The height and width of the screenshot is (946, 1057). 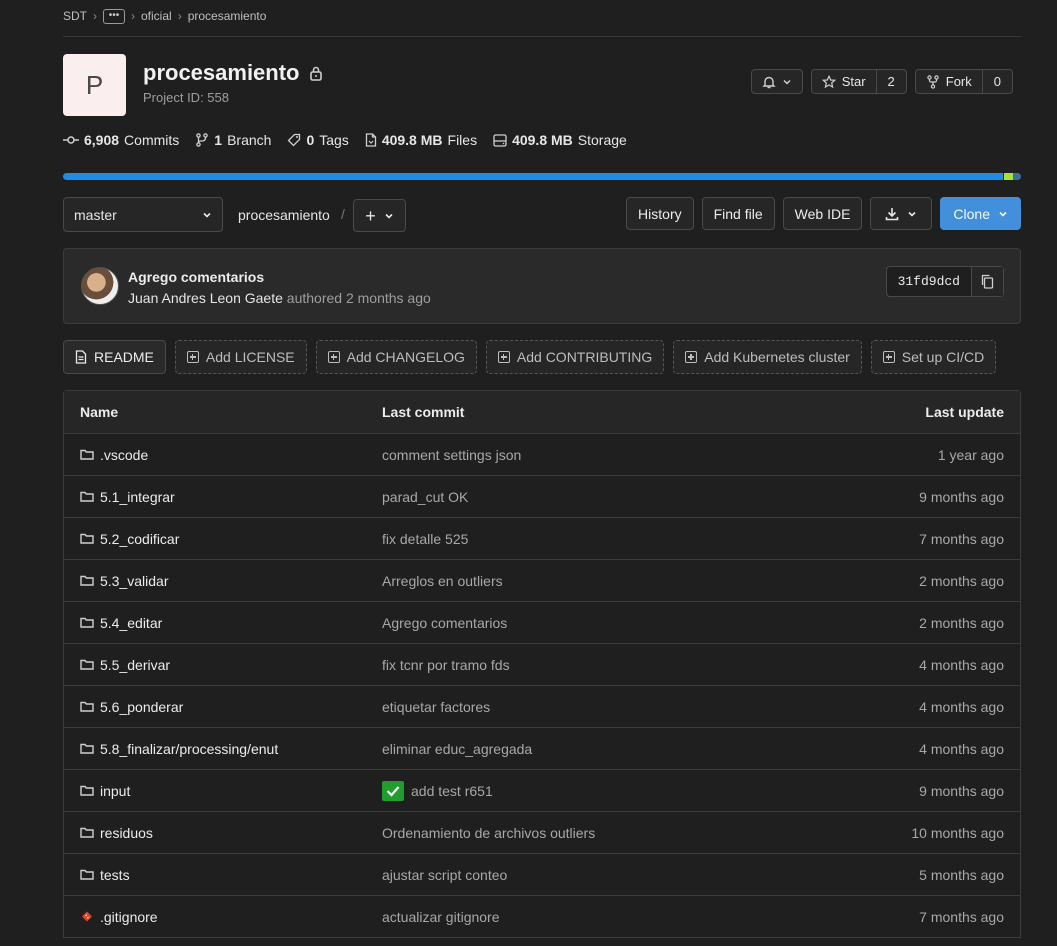 What do you see at coordinates (75, 16) in the screenshot?
I see `breadcrumb-root: SDT` at bounding box center [75, 16].